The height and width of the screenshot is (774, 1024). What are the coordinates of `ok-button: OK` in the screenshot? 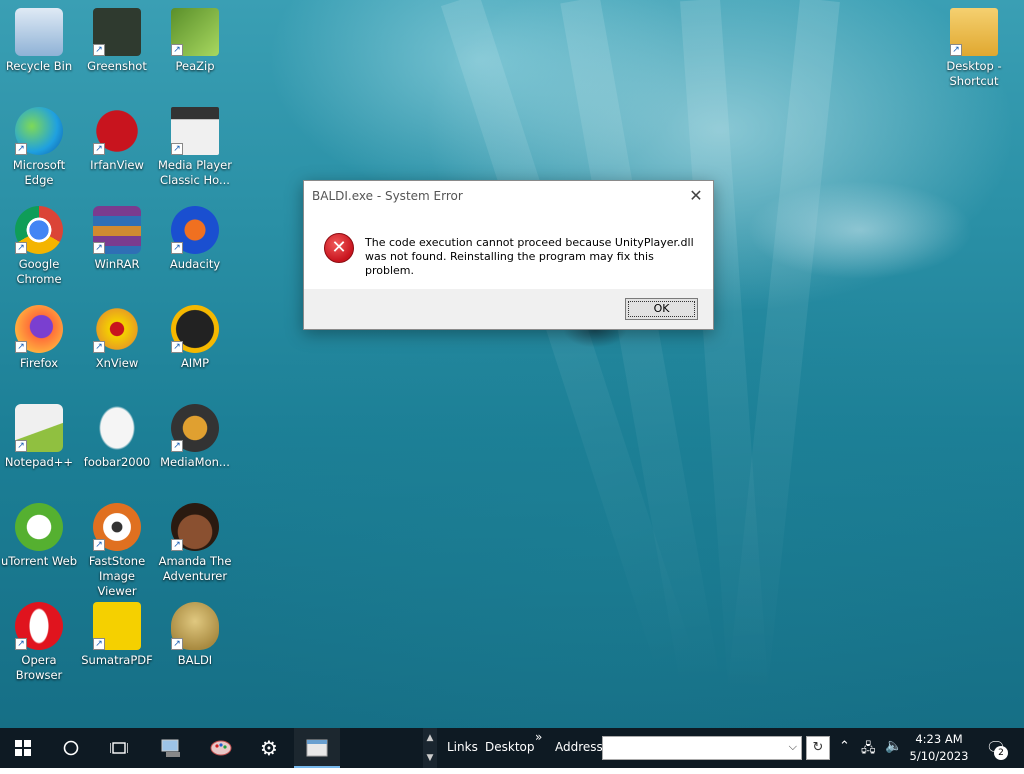 It's located at (661, 309).